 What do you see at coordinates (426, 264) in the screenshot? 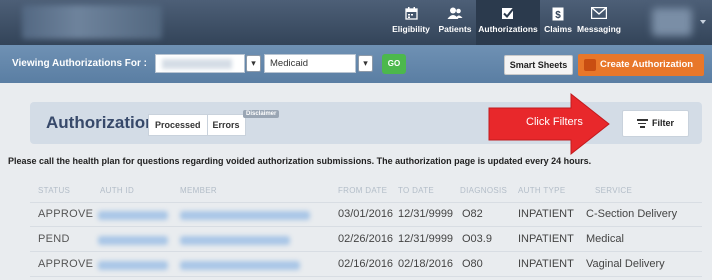
I see `to-date-cell: 02/18/2016` at bounding box center [426, 264].